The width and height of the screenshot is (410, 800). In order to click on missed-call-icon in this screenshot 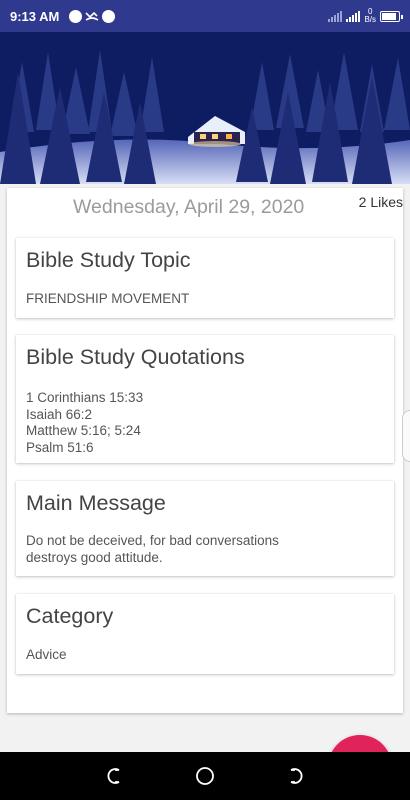, I will do `click(92, 16)`.